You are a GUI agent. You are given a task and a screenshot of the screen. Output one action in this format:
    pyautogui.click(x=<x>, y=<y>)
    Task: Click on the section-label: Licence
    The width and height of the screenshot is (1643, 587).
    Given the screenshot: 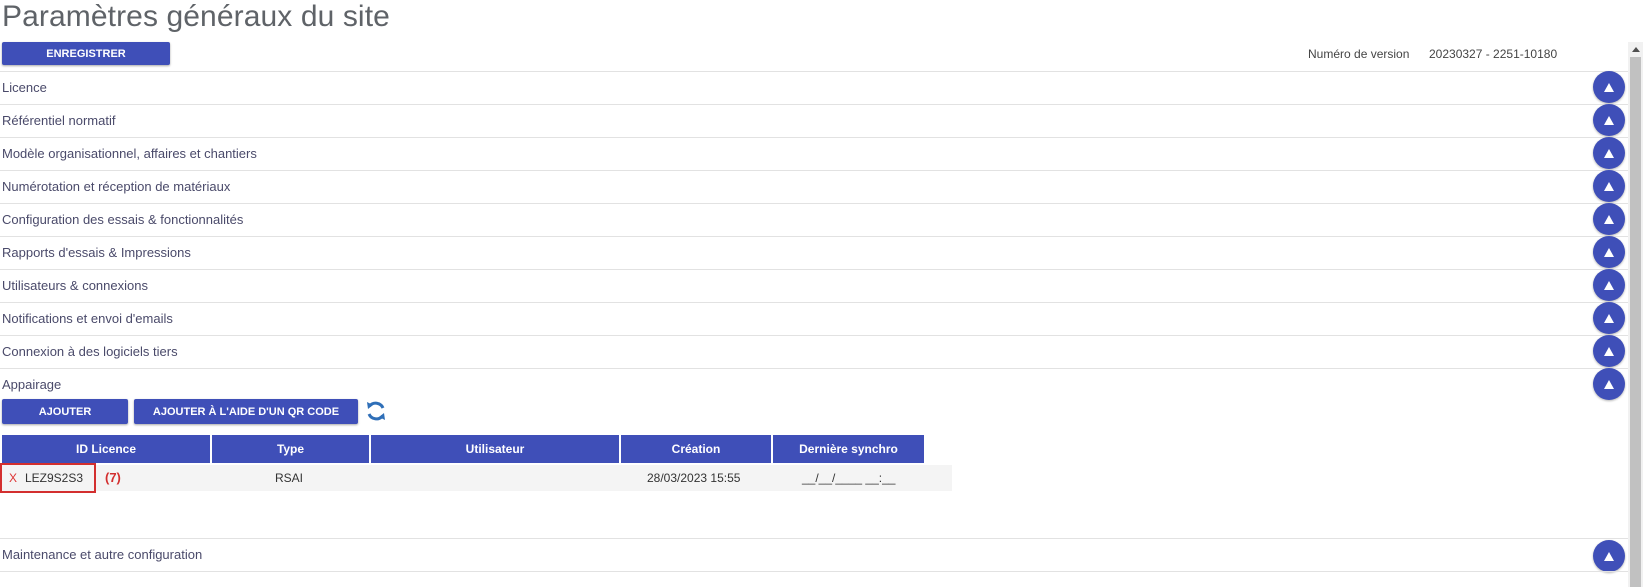 What is the action you would take?
    pyautogui.click(x=24, y=87)
    